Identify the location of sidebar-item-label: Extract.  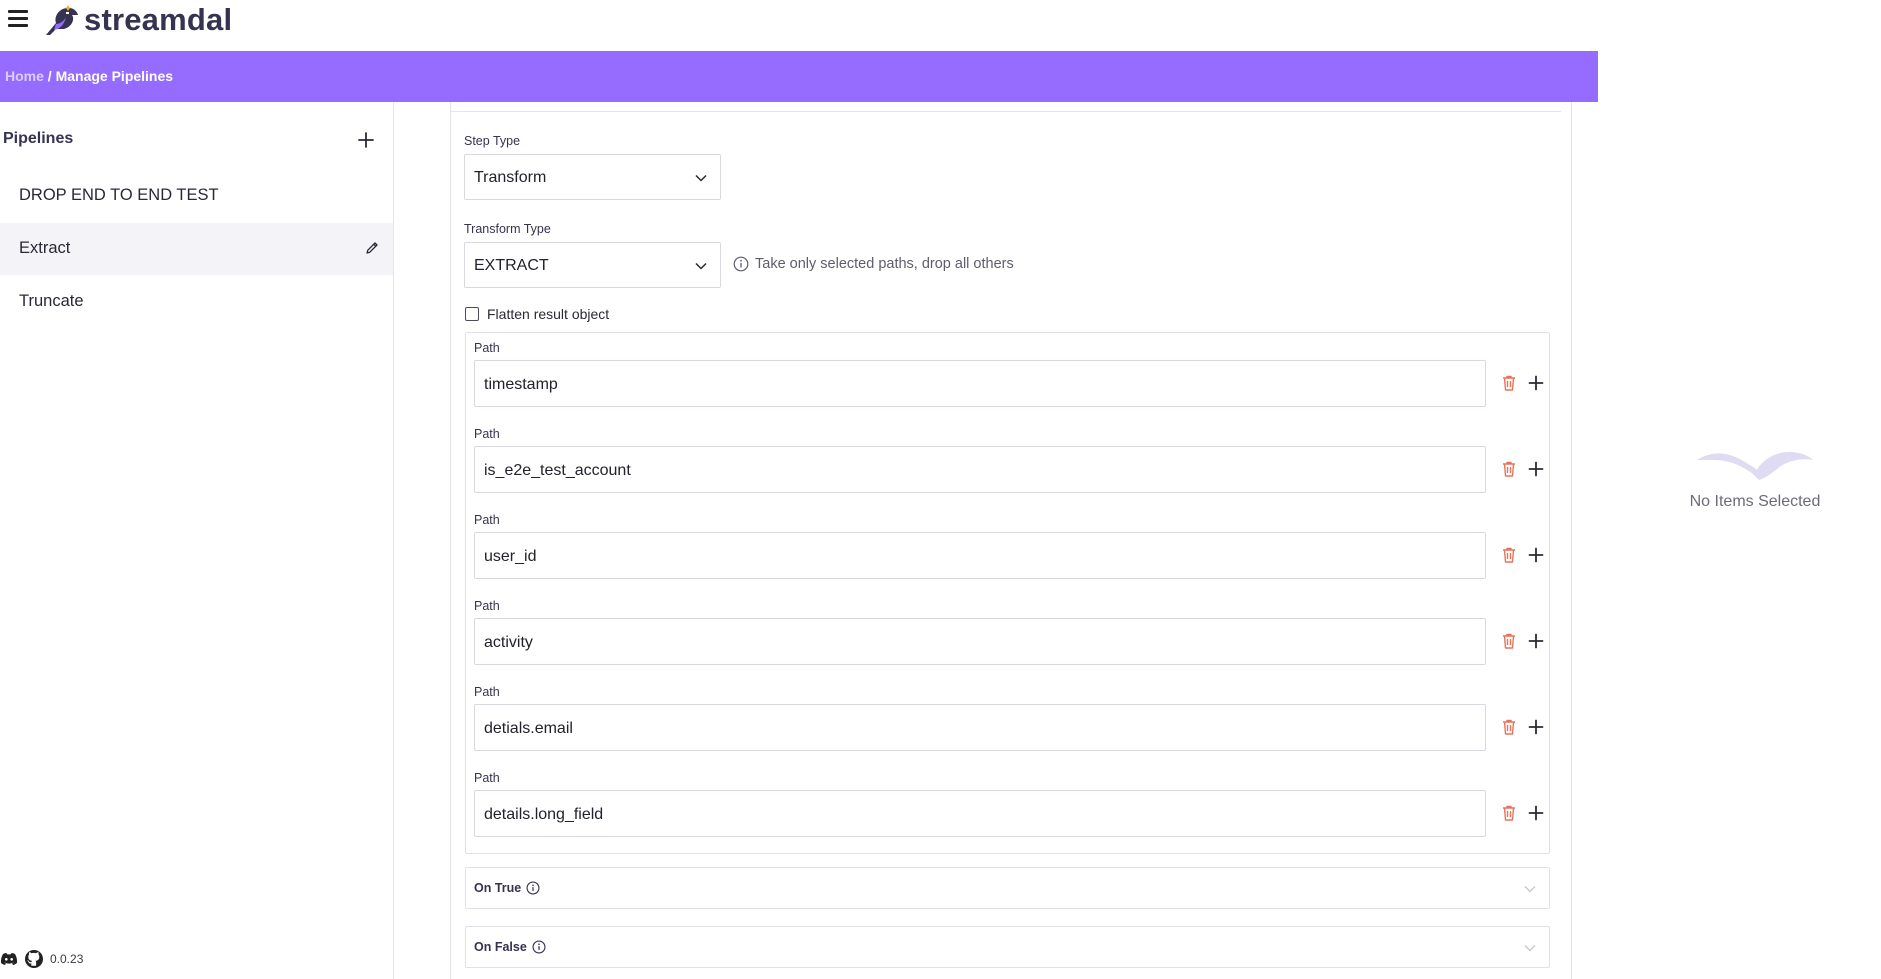
(45, 248).